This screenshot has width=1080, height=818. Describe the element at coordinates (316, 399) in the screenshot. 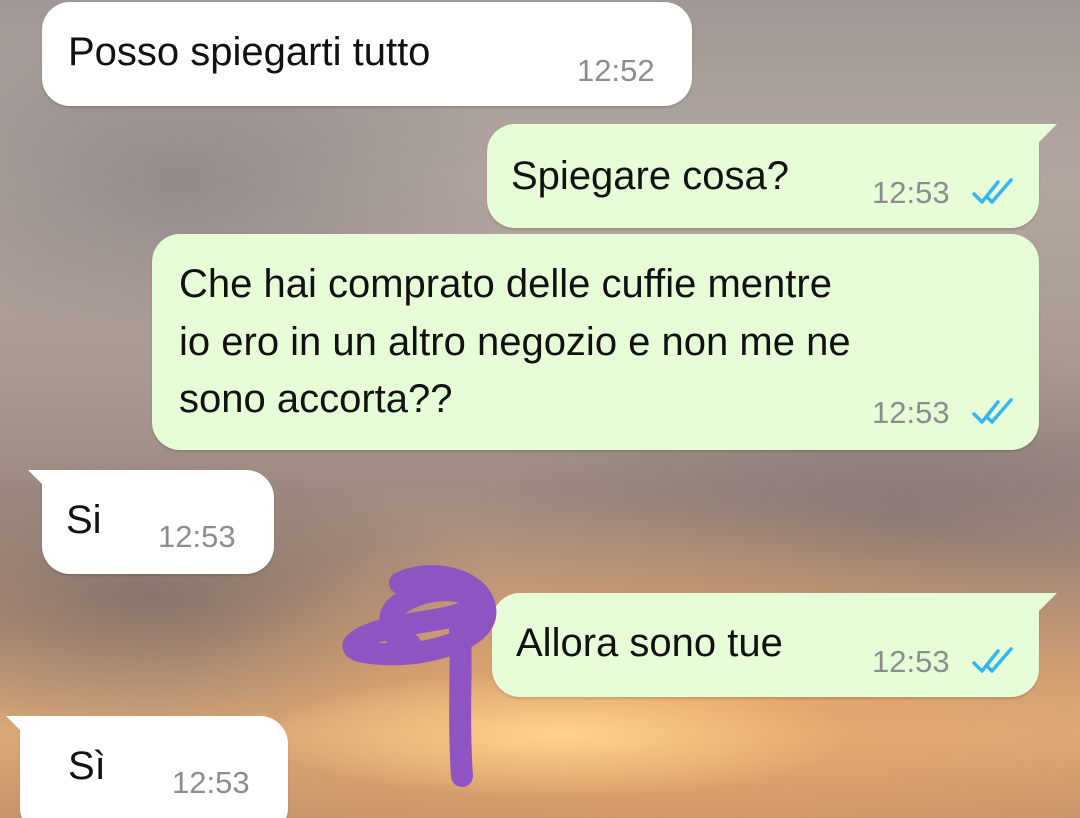

I see `message-text-line: sono accorta??` at that location.